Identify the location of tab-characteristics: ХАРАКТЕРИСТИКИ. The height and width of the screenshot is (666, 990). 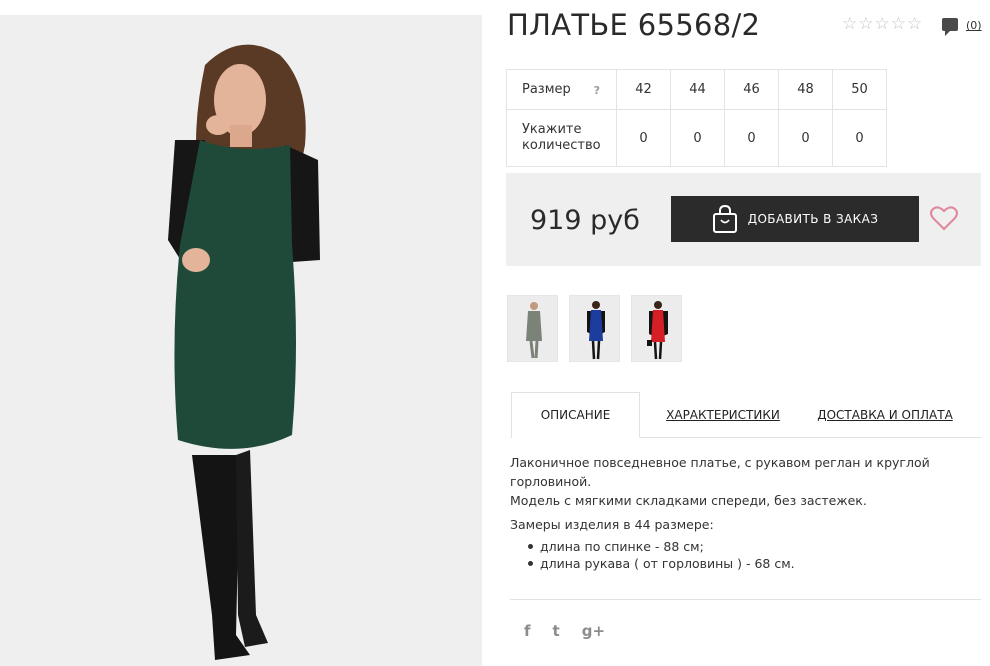
(723, 415).